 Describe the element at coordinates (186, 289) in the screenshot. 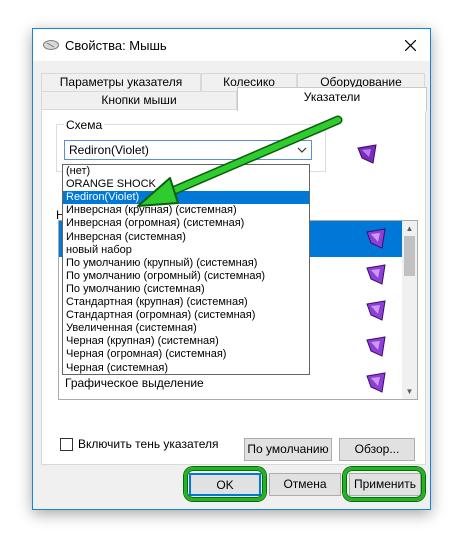

I see `dropdown-option: По умолчанию (системная)` at that location.